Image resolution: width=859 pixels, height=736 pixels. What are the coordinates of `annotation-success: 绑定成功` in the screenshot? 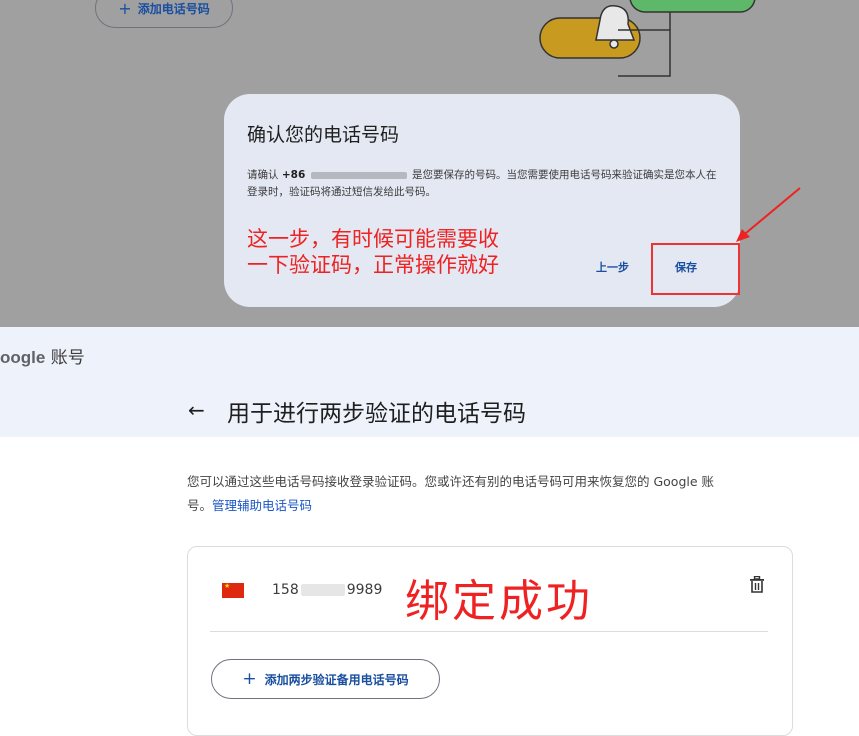 It's located at (499, 601).